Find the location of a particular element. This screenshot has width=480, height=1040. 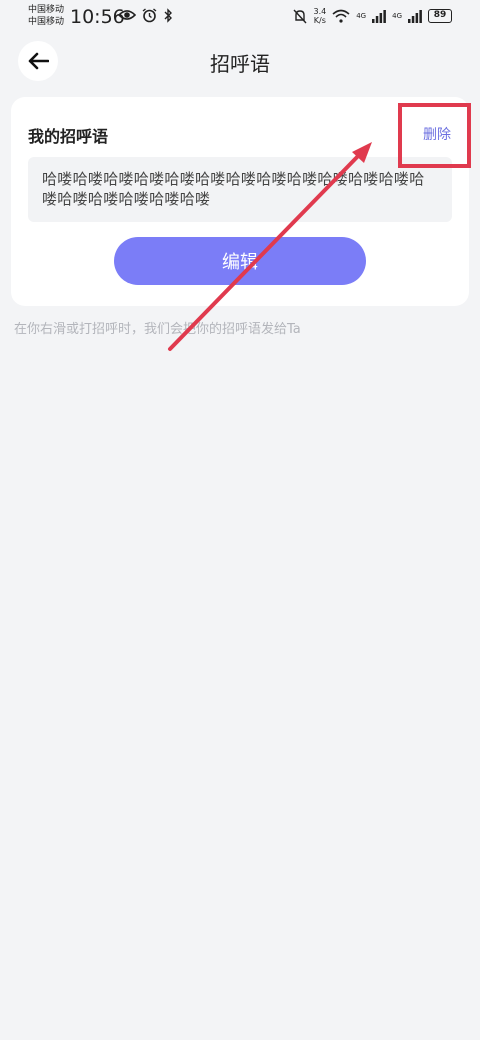

page-title: 招呼语 is located at coordinates (240, 64).